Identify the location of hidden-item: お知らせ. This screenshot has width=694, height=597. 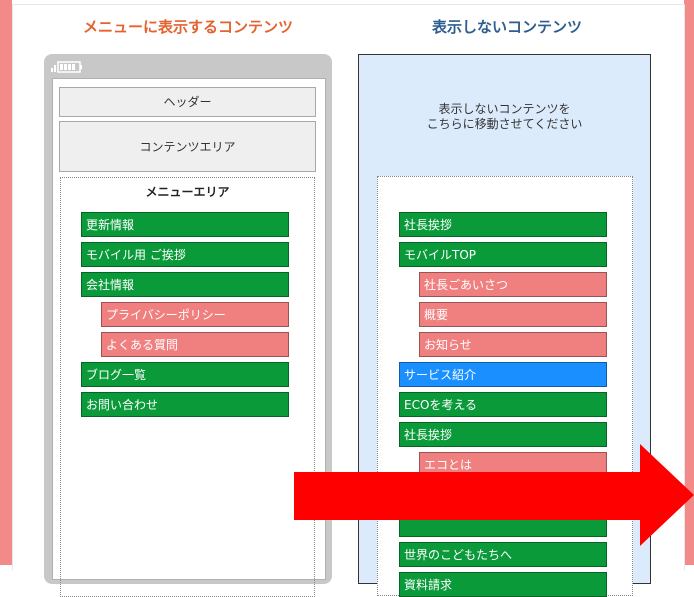
(513, 344).